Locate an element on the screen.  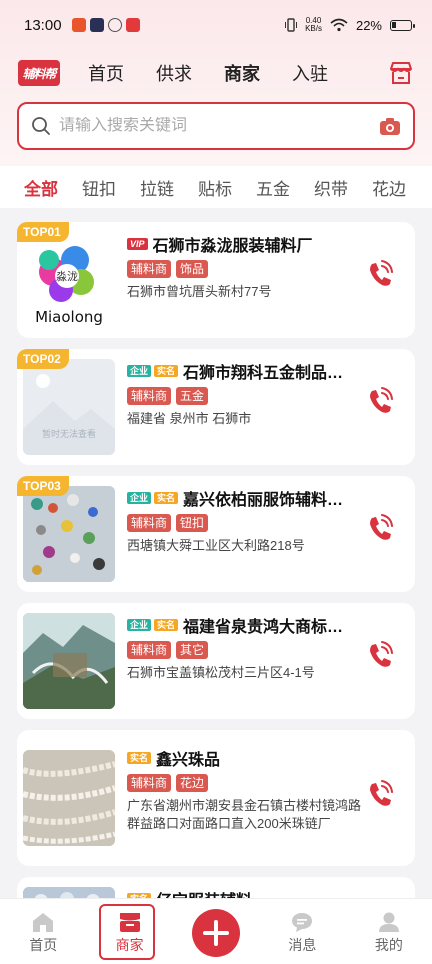
vip-badge: VIP is located at coordinates (137, 244).